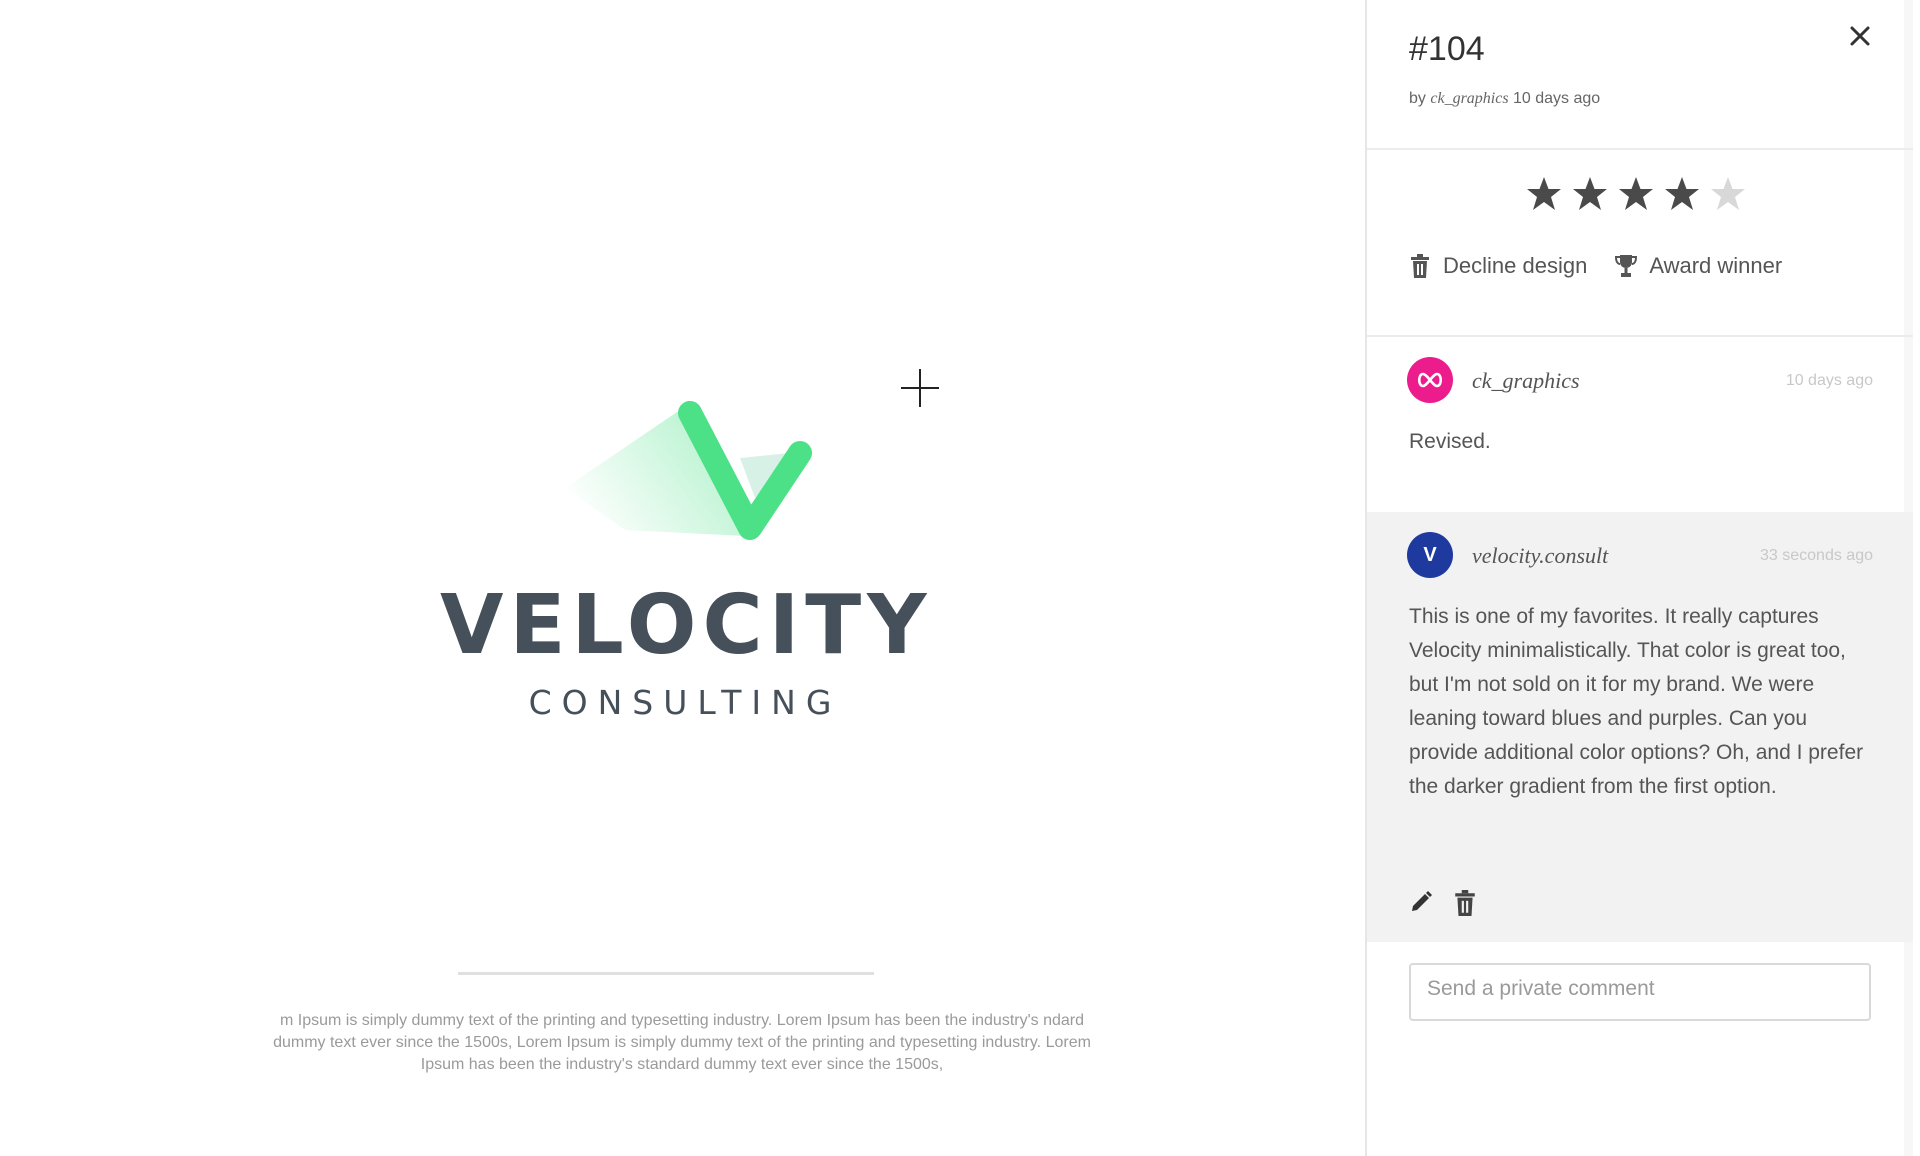 The width and height of the screenshot is (1920, 1156). I want to click on velocity-logo-mark, so click(688, 470).